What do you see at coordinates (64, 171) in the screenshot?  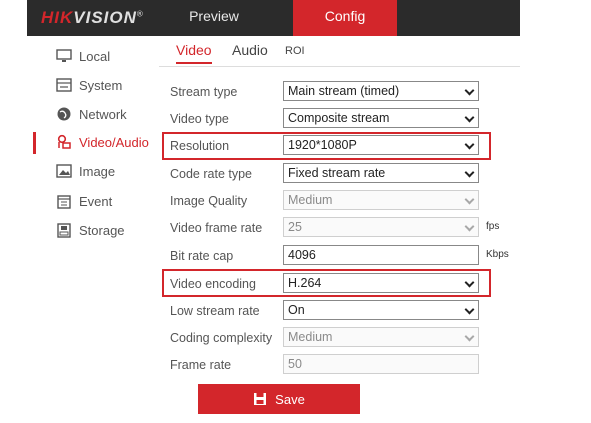 I see `image-icon` at bounding box center [64, 171].